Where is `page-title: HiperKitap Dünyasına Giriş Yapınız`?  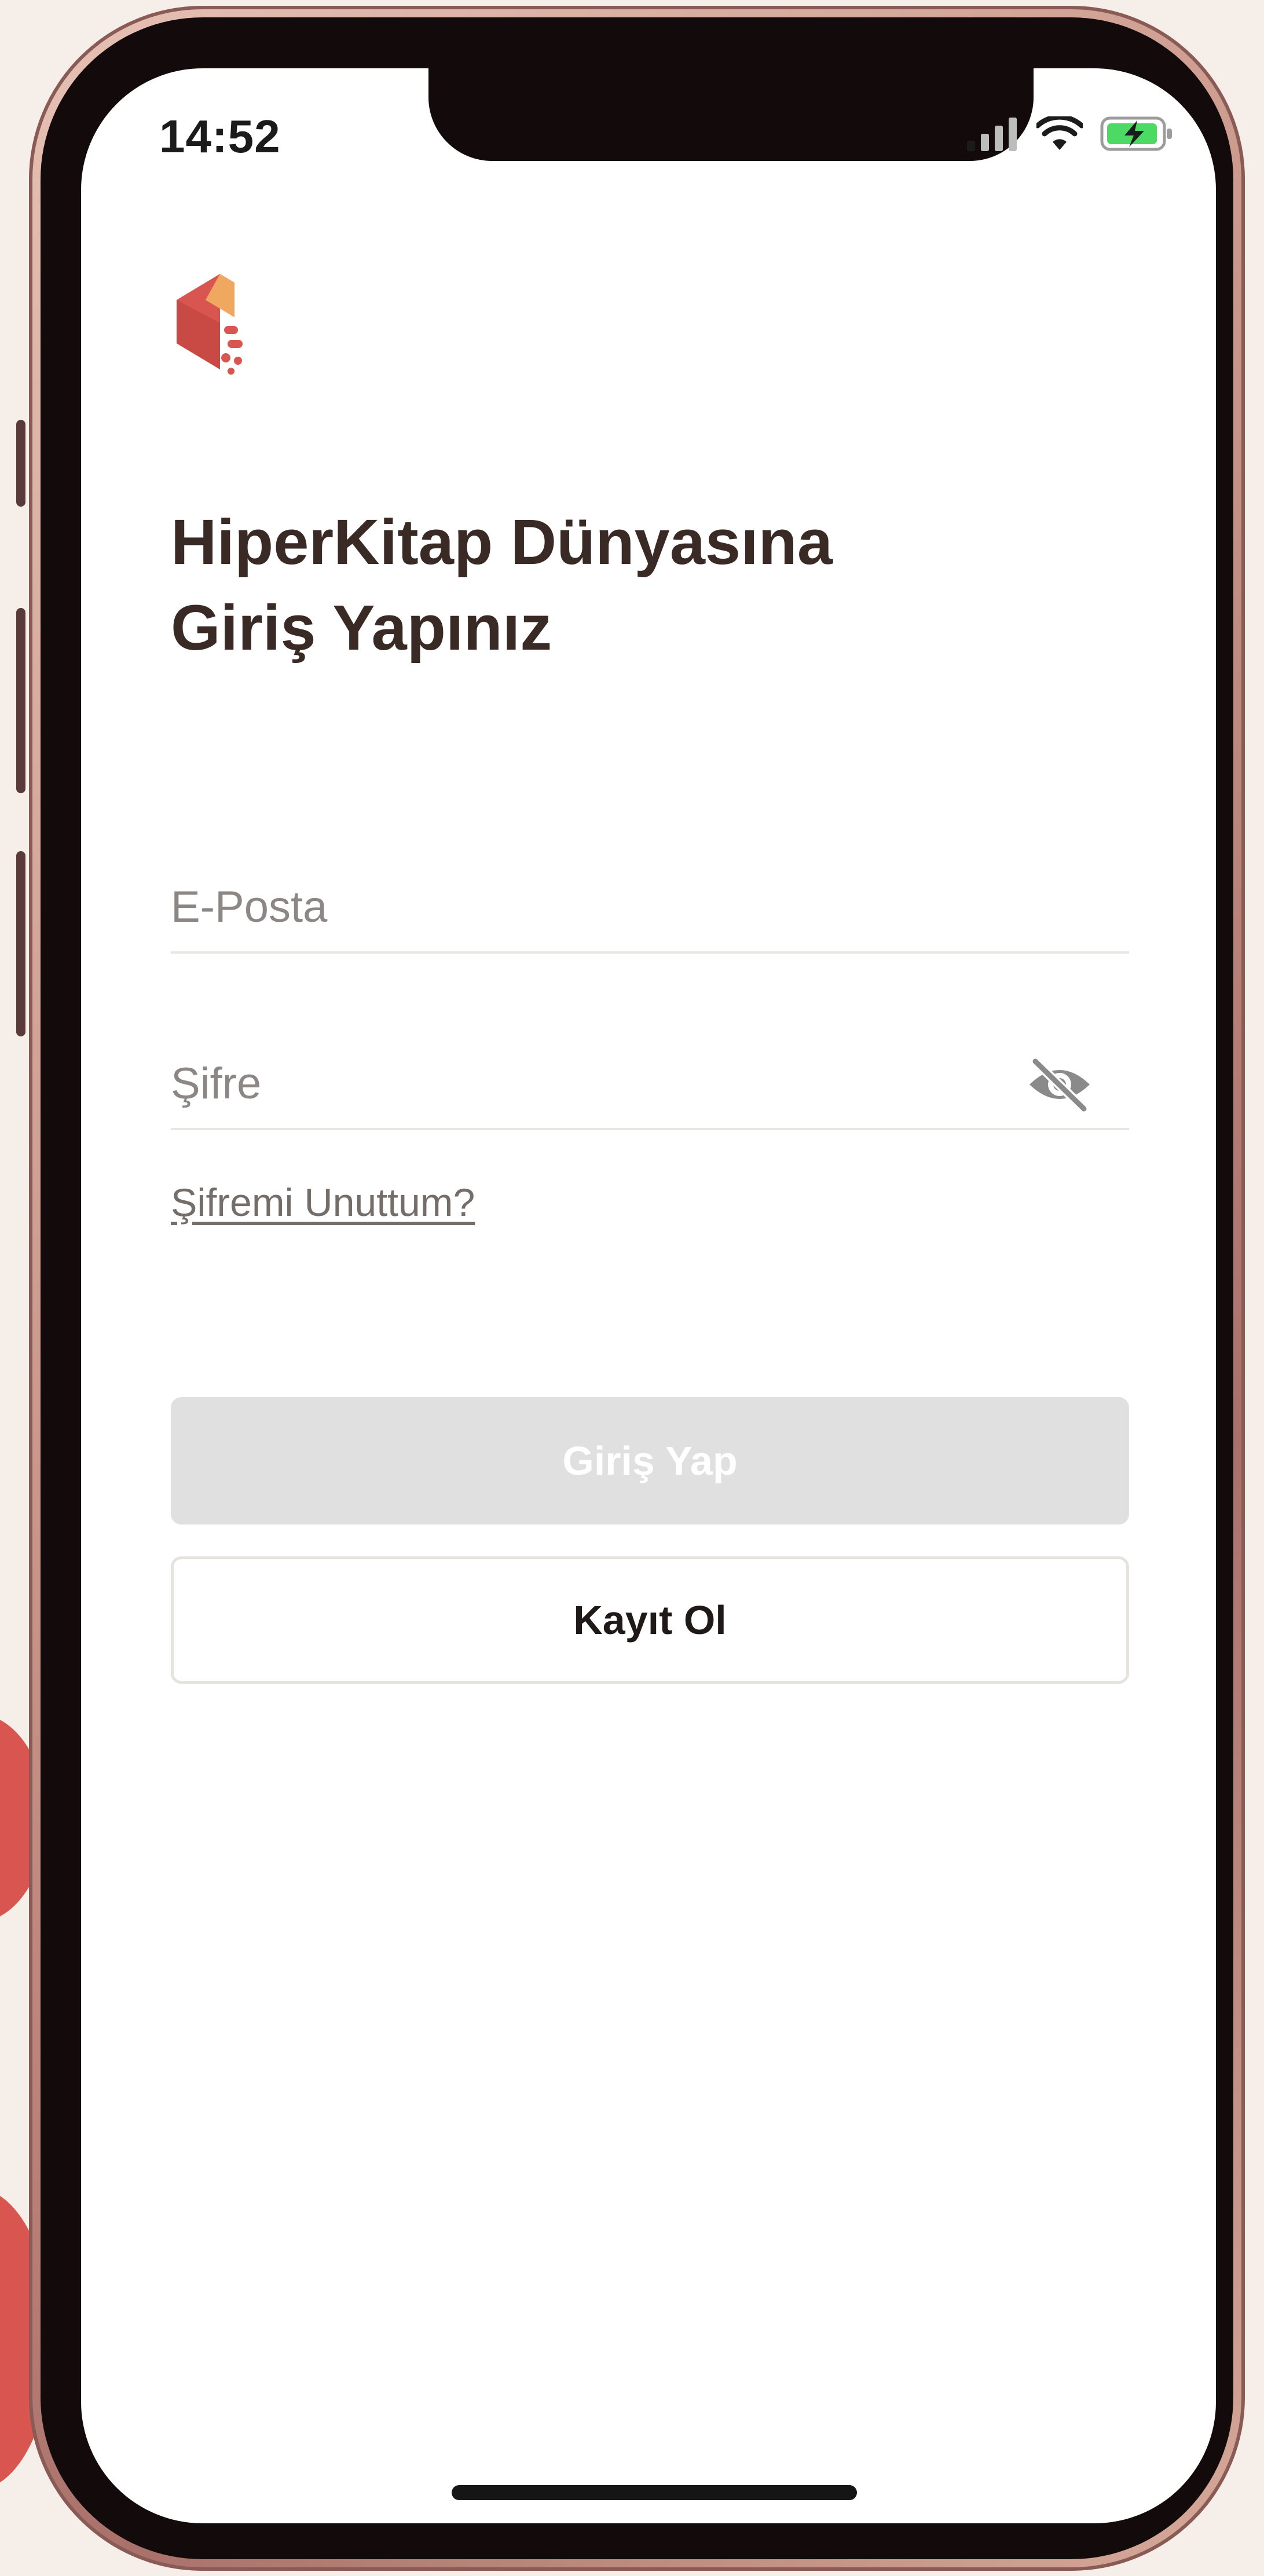 page-title: HiperKitap Dünyasına Giriş Yapınız is located at coordinates (634, 585).